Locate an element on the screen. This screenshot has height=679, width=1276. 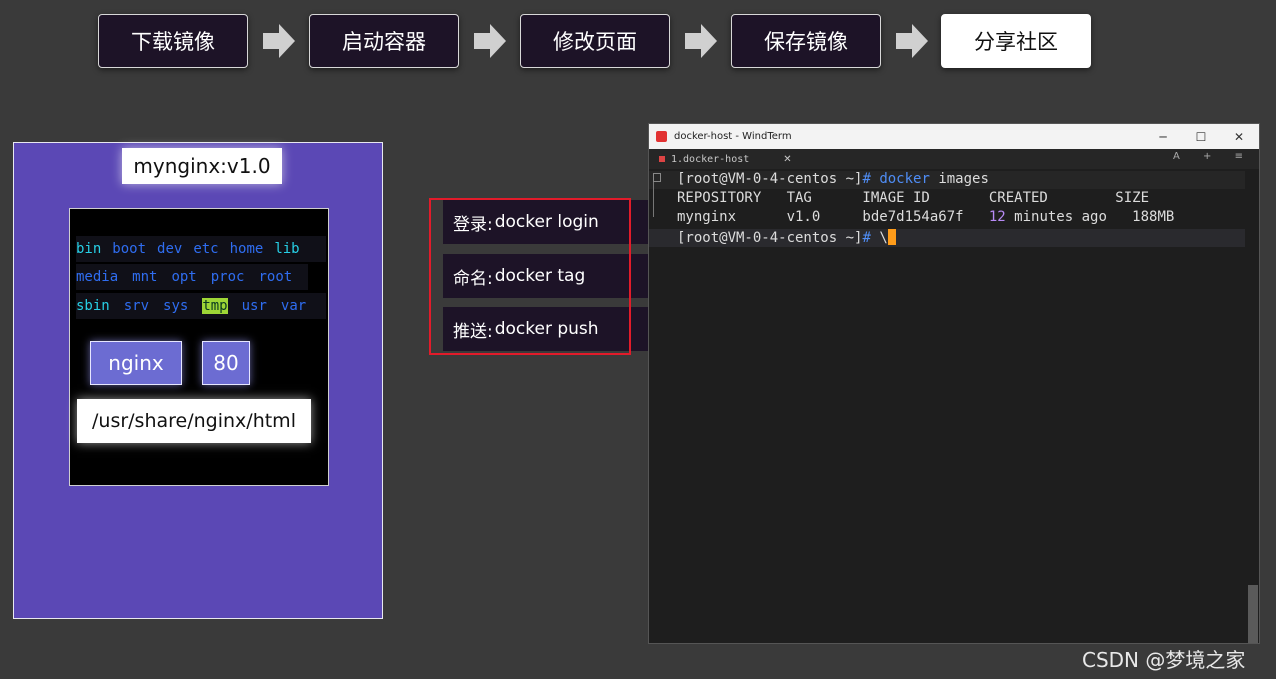
command-label: 登录: is located at coordinates (473, 224).